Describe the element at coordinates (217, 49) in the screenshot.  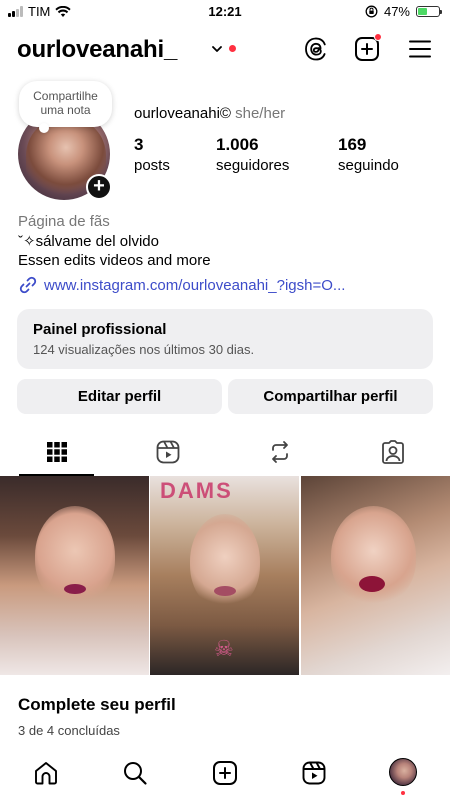
I see `chevron-down-icon` at that location.